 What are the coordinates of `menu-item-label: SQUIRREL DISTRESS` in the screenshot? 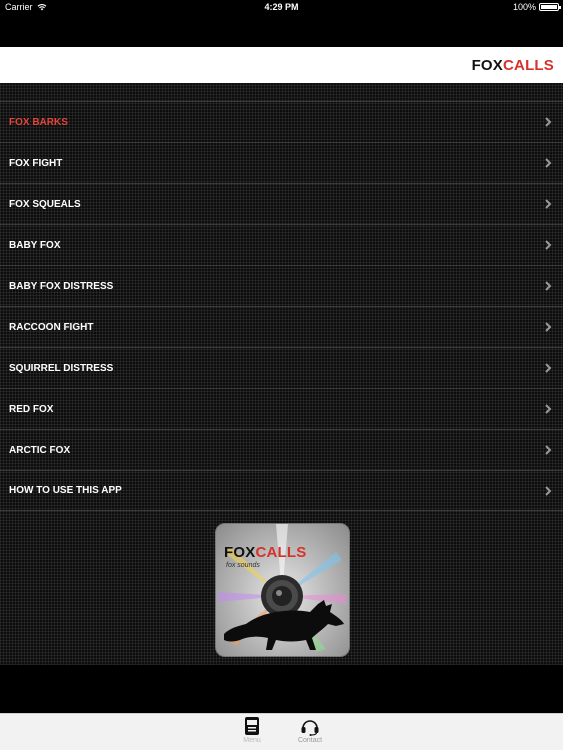 It's located at (61, 368).